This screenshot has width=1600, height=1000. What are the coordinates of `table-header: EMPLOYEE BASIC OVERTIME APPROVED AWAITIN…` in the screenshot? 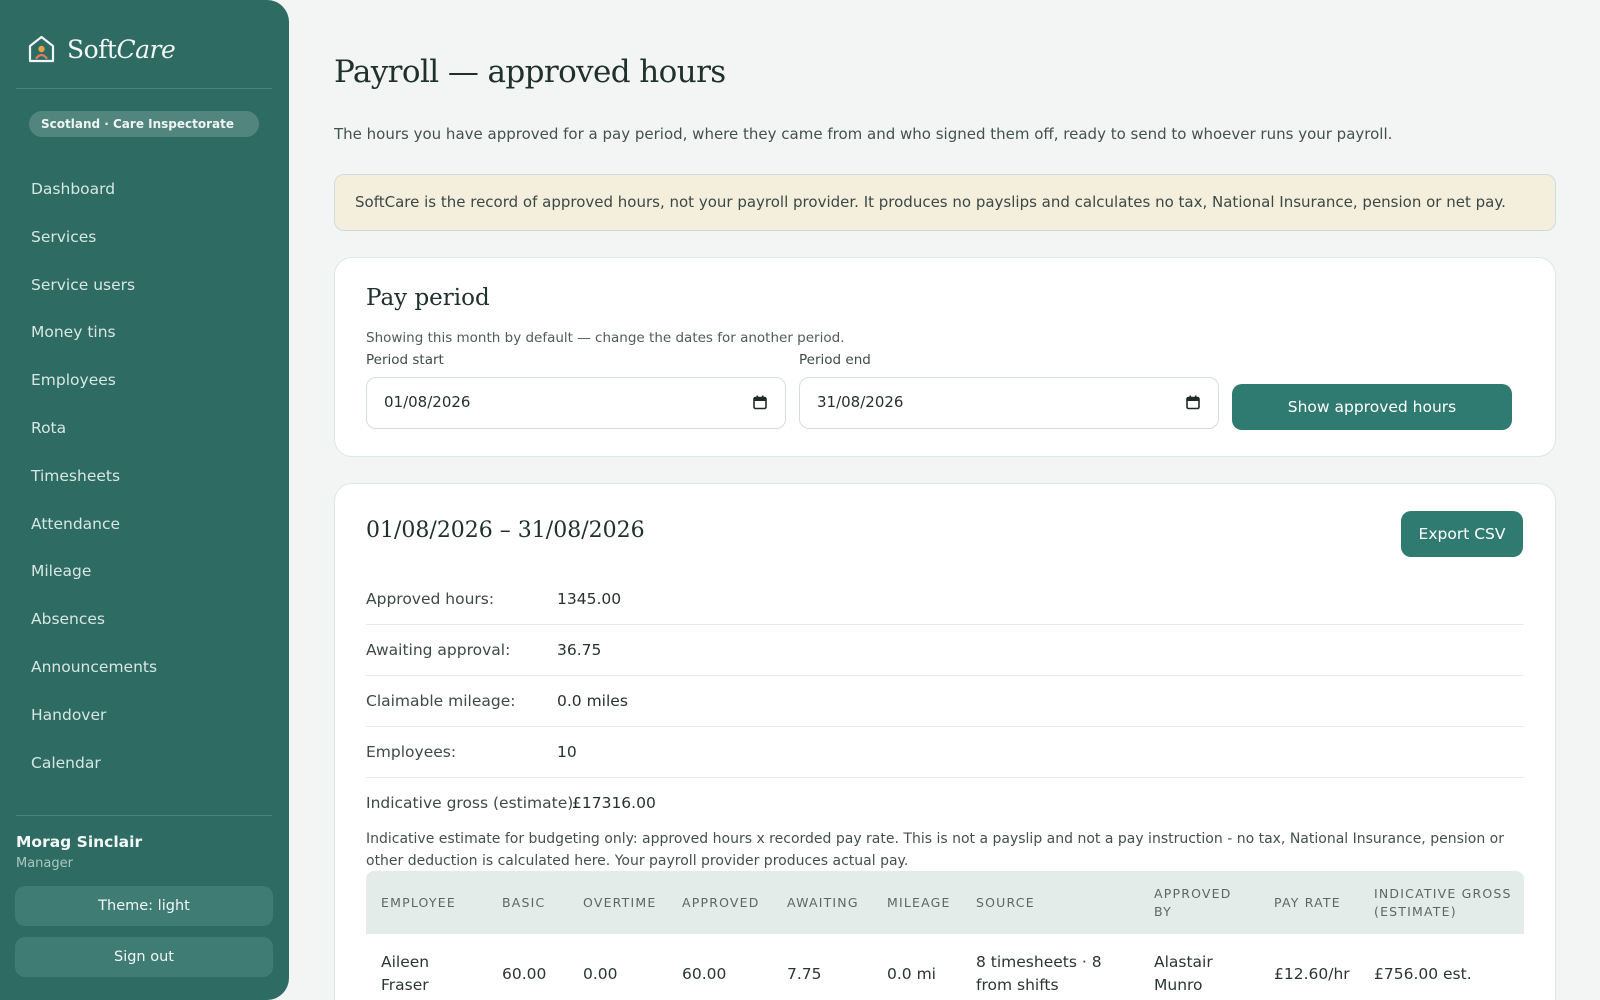 It's located at (945, 902).